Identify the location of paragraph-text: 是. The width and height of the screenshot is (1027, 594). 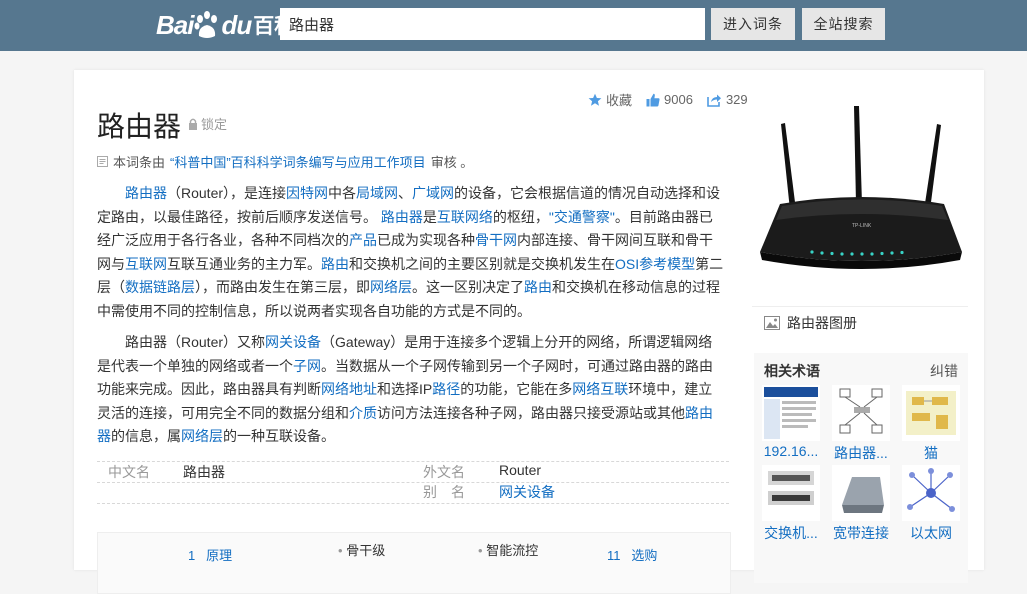
(429, 216).